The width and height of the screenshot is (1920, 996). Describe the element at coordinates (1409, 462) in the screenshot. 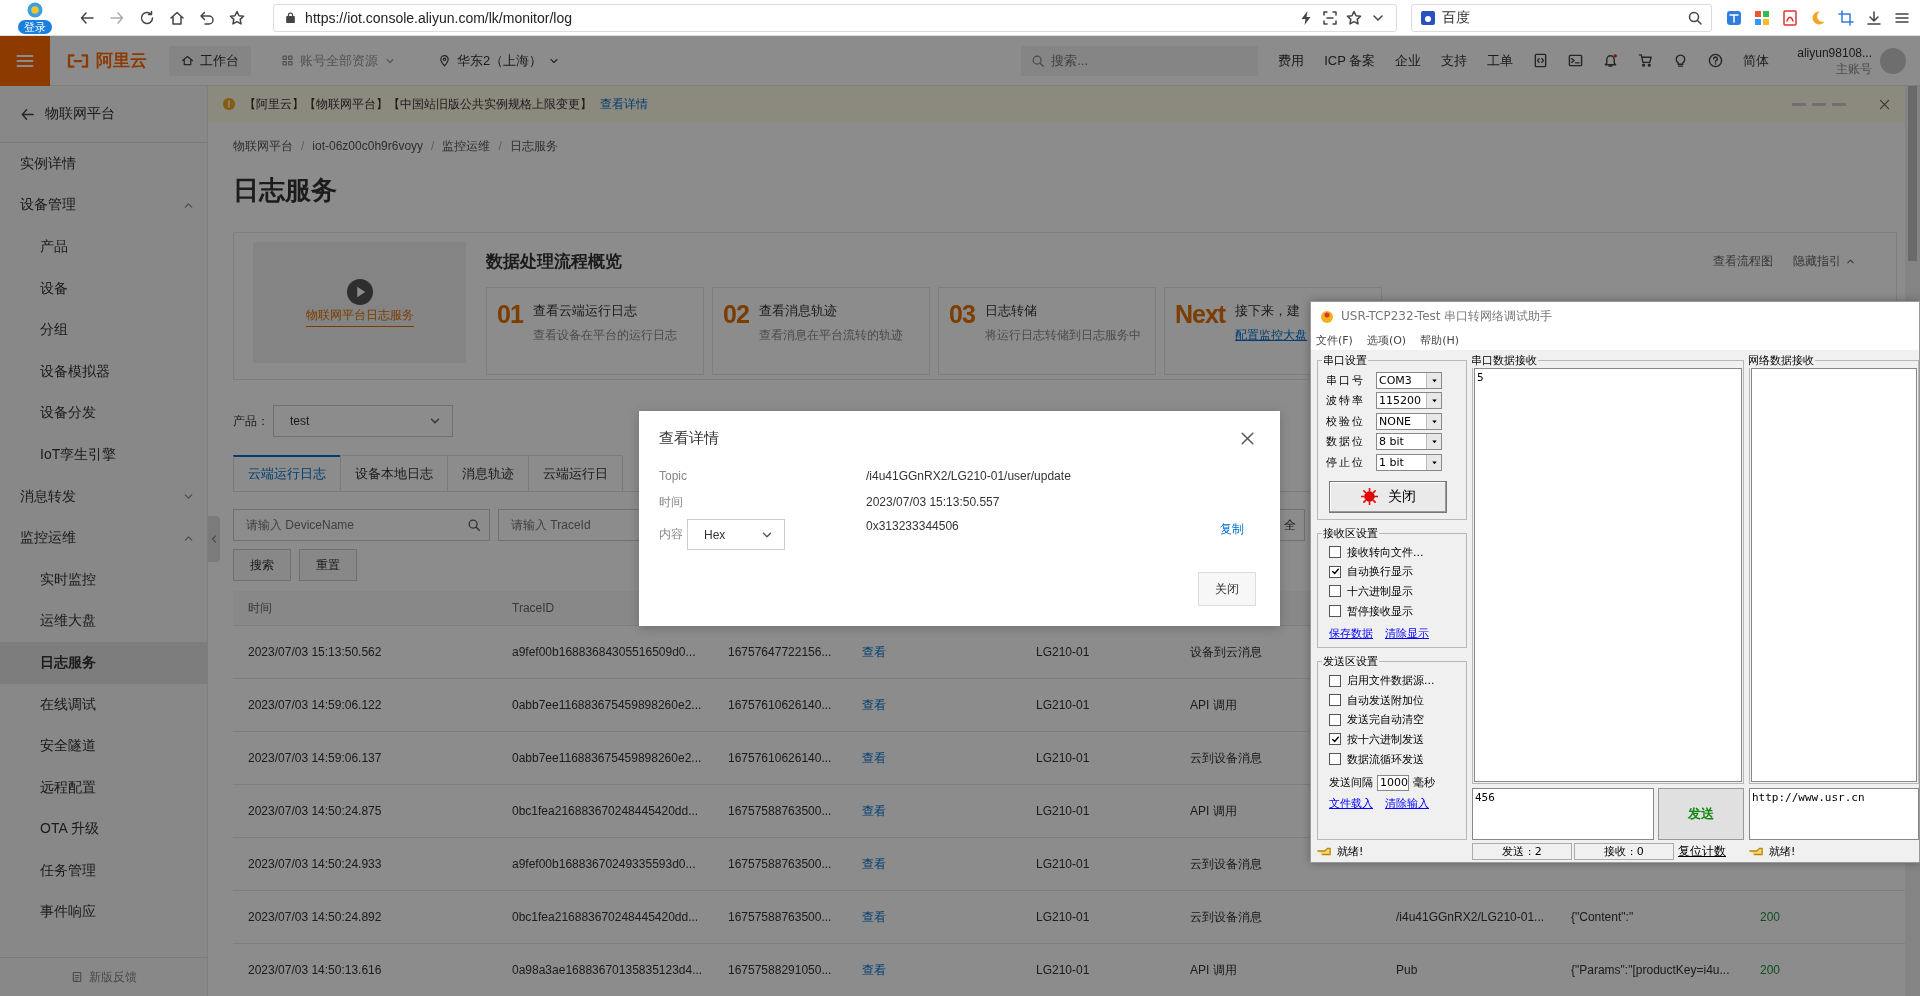

I see `combo-box: 1 bit` at that location.